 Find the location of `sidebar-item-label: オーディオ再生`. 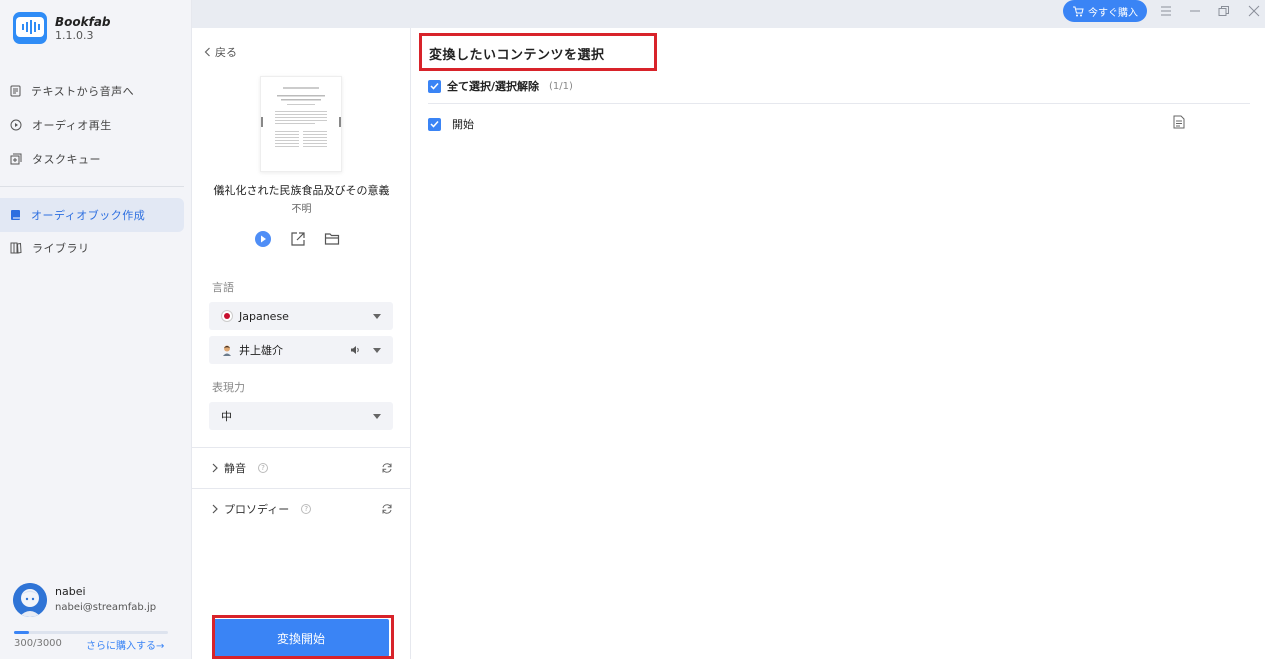

sidebar-item-label: オーディオ再生 is located at coordinates (72, 125).